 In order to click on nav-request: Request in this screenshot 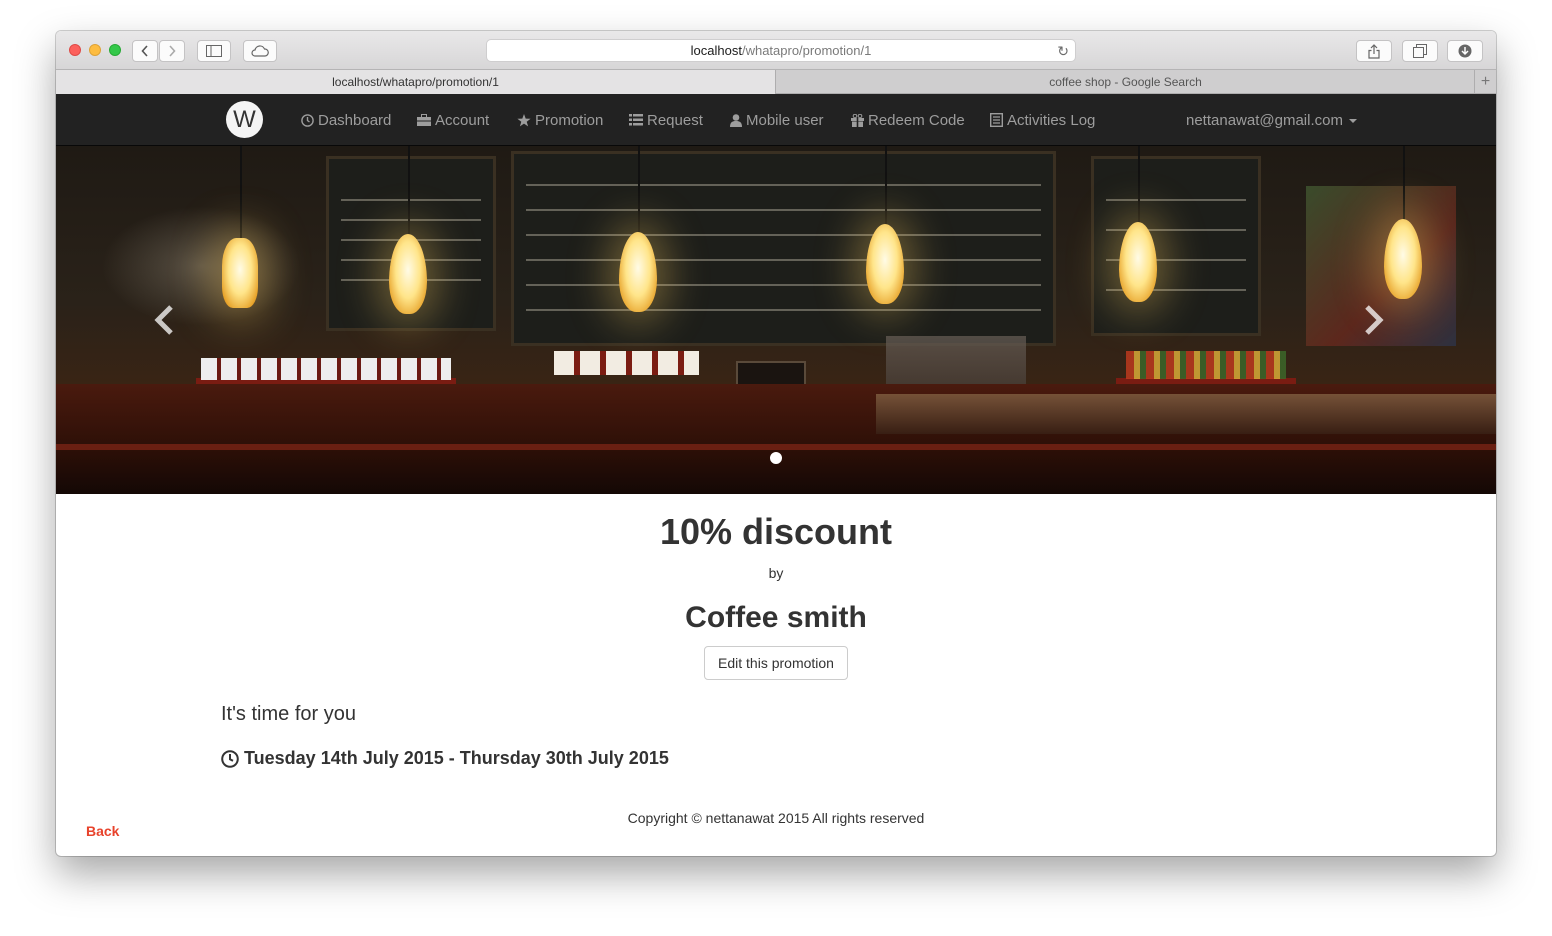, I will do `click(666, 120)`.